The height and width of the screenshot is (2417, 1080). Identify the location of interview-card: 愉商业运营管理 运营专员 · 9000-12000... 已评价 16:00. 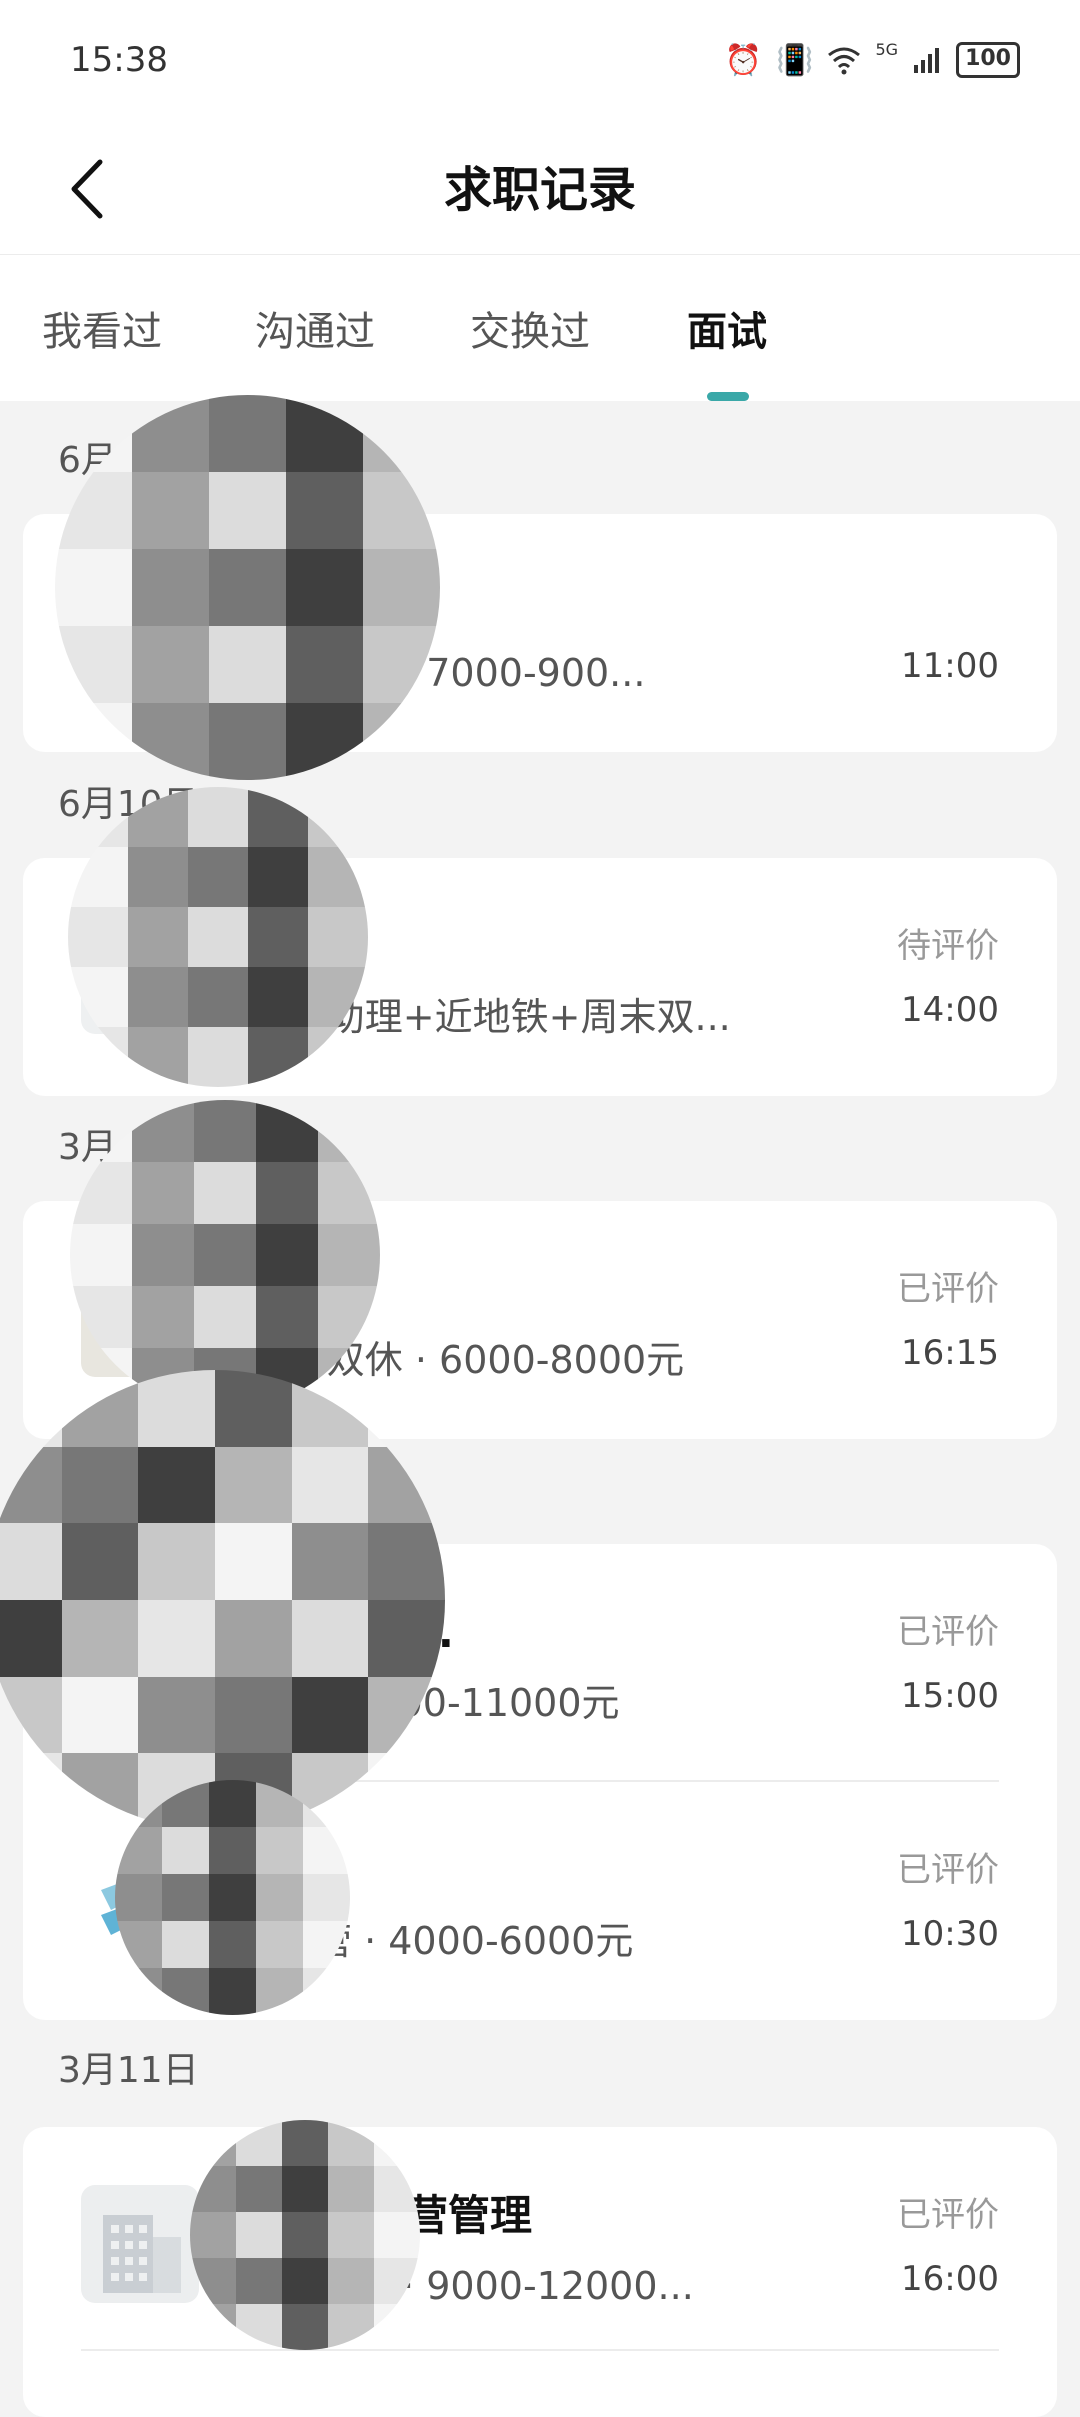
(540, 2272).